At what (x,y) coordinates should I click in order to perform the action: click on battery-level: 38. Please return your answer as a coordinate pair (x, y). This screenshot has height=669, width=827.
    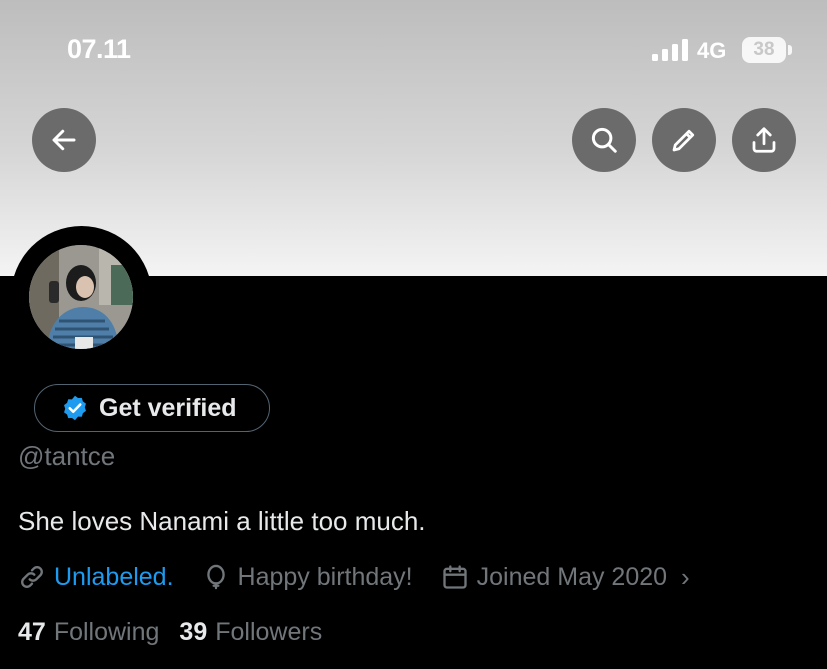
    Looking at the image, I should click on (764, 49).